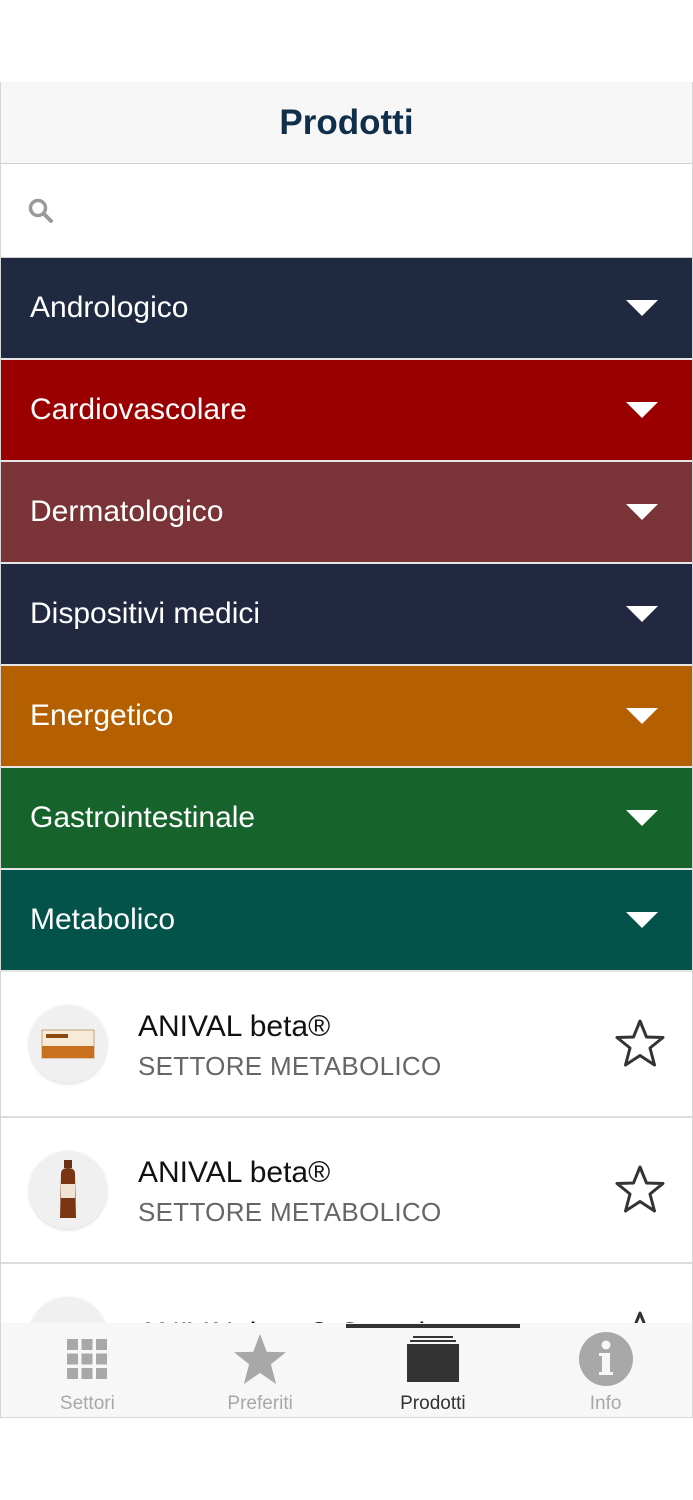 This screenshot has width=693, height=1500. Describe the element at coordinates (346, 411) in the screenshot. I see `category-cardiovascolare: Cardiovascolare` at that location.